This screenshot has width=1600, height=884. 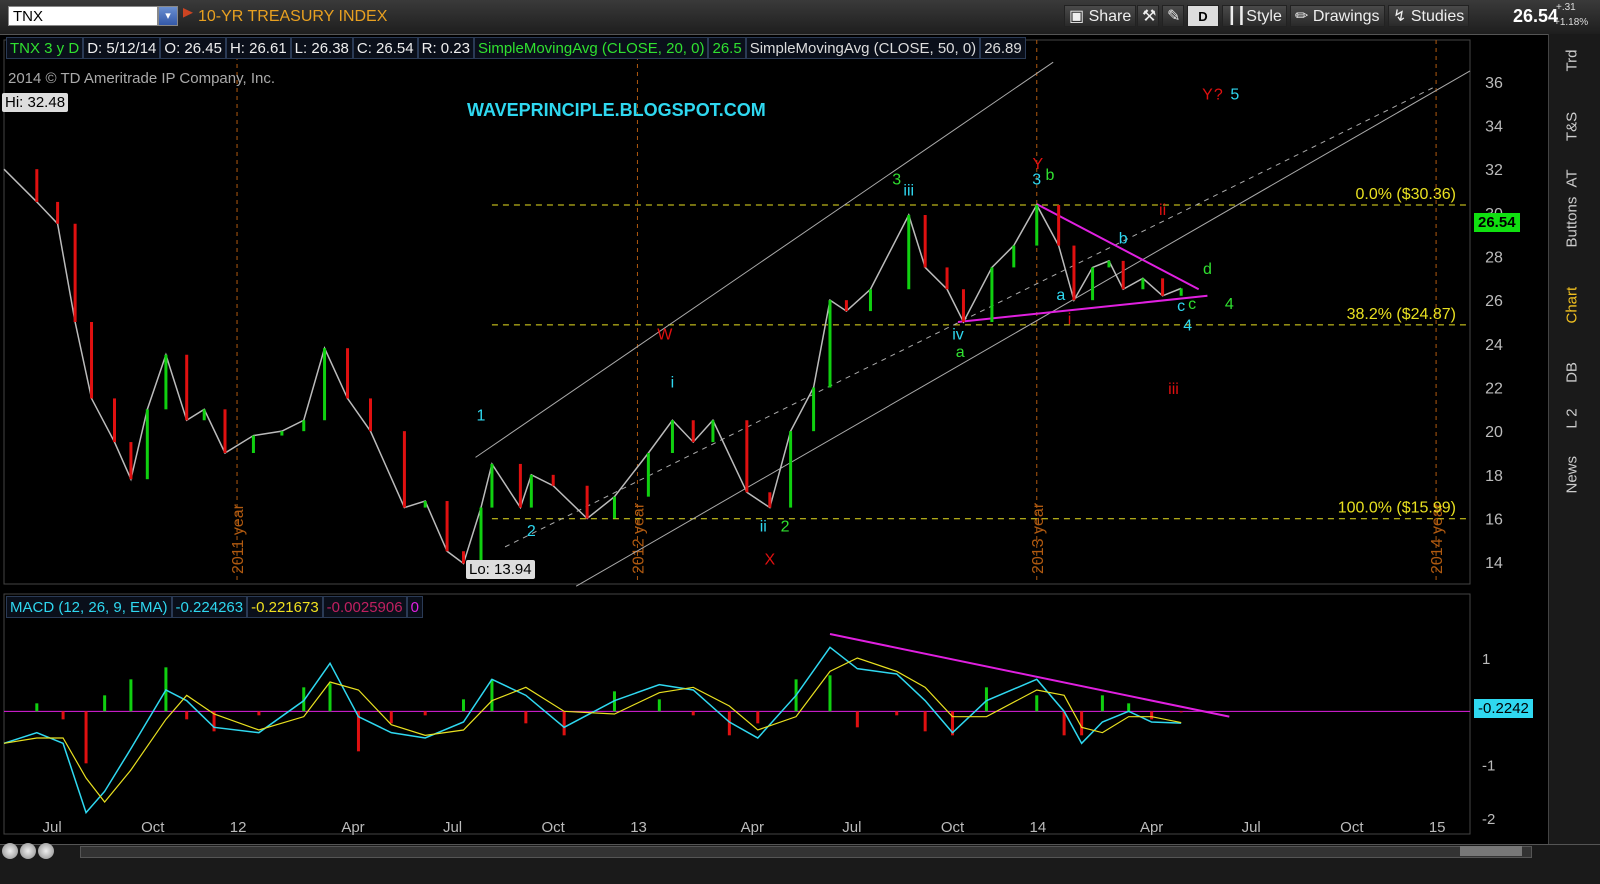 I want to click on macd-avg: -0.221673, so click(x=285, y=607).